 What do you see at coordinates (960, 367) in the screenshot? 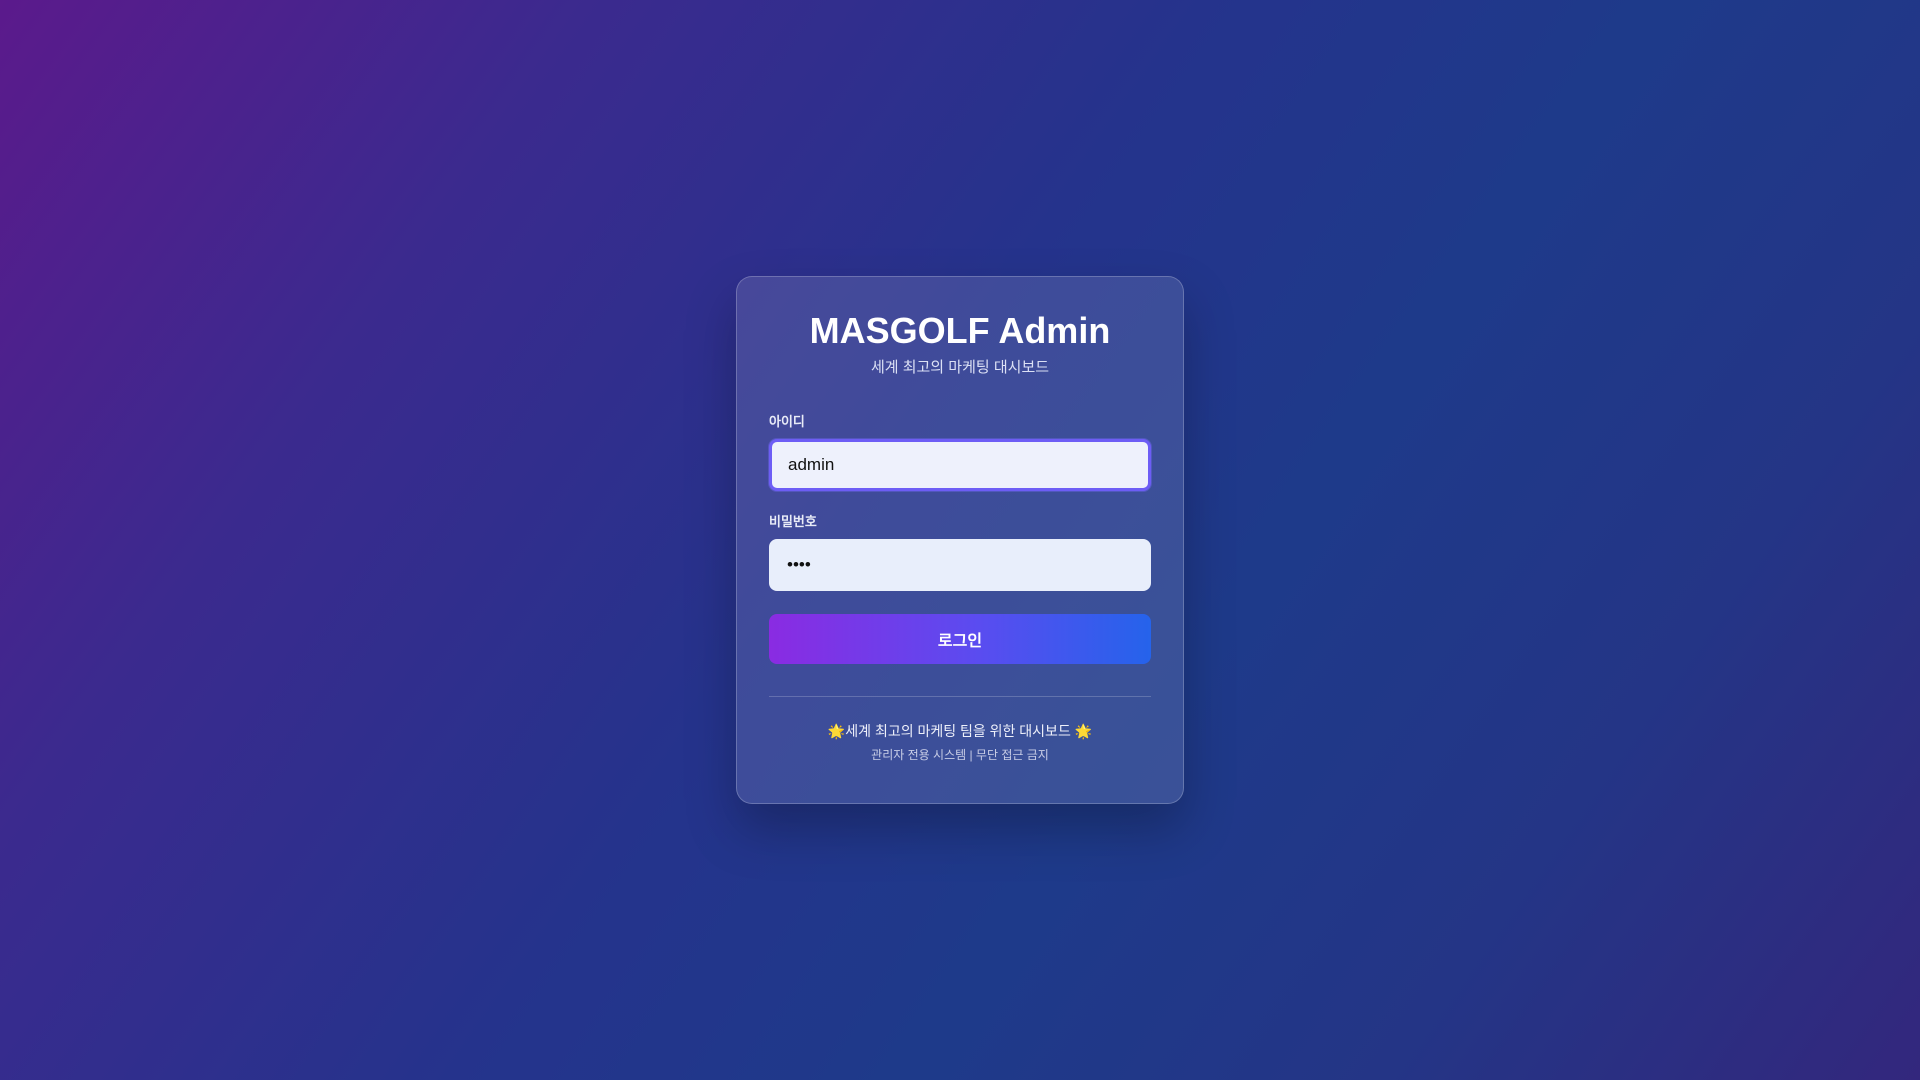
I see `page-subtitle: 세계 최고의 마케팅 대시보드` at bounding box center [960, 367].